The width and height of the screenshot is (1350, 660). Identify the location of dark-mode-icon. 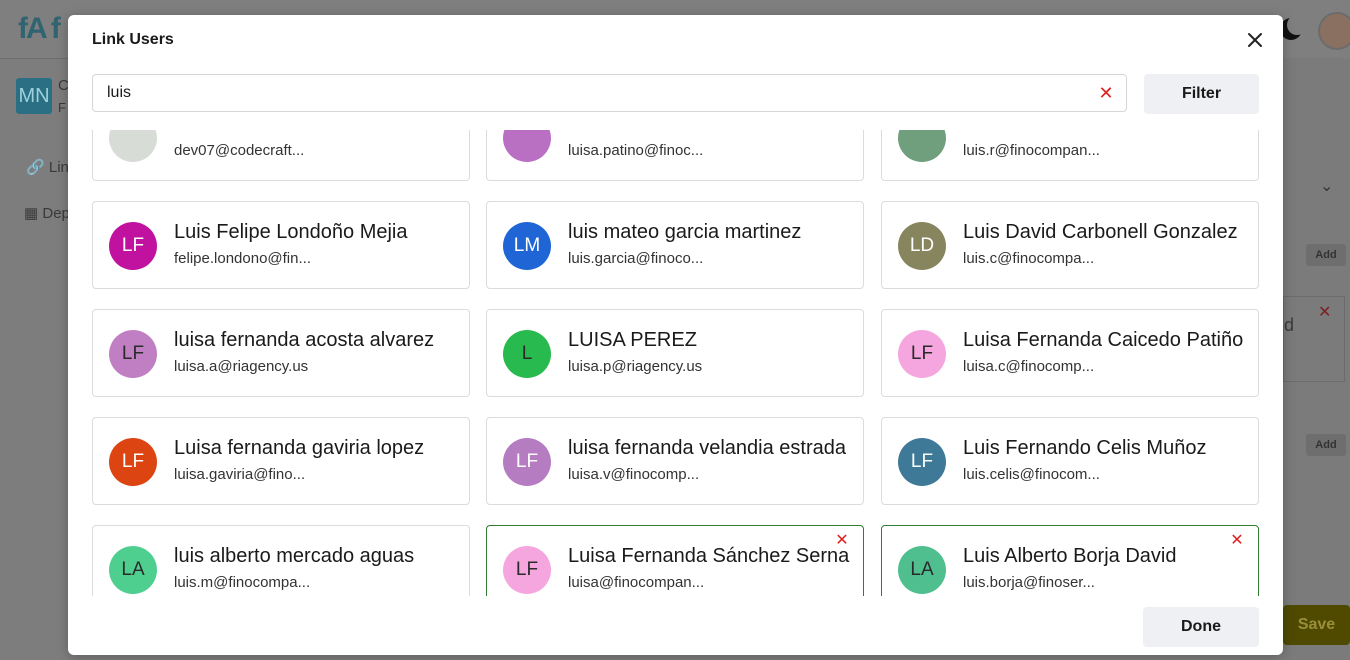
(1293, 27).